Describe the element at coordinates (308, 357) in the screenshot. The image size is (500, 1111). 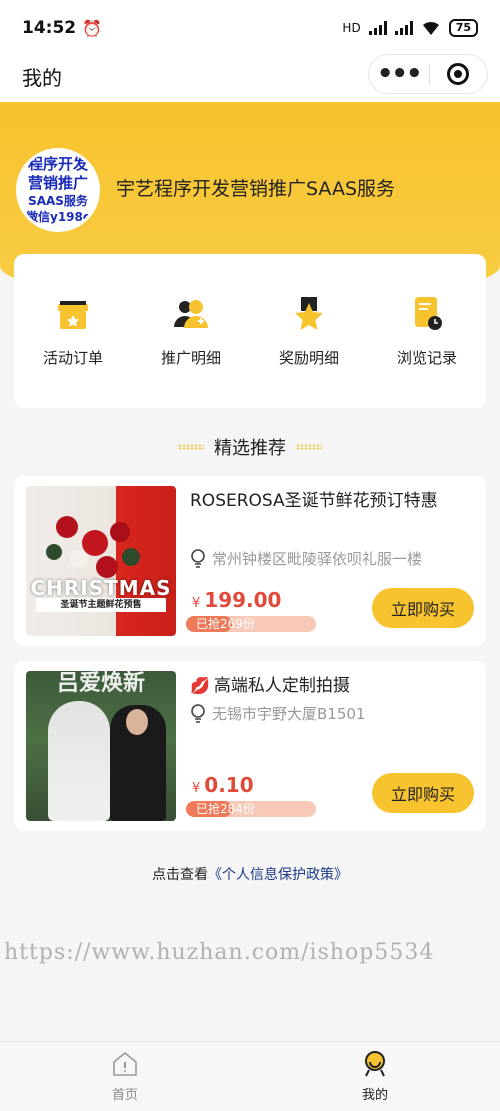
I see `menu-label: 奖励明细` at that location.